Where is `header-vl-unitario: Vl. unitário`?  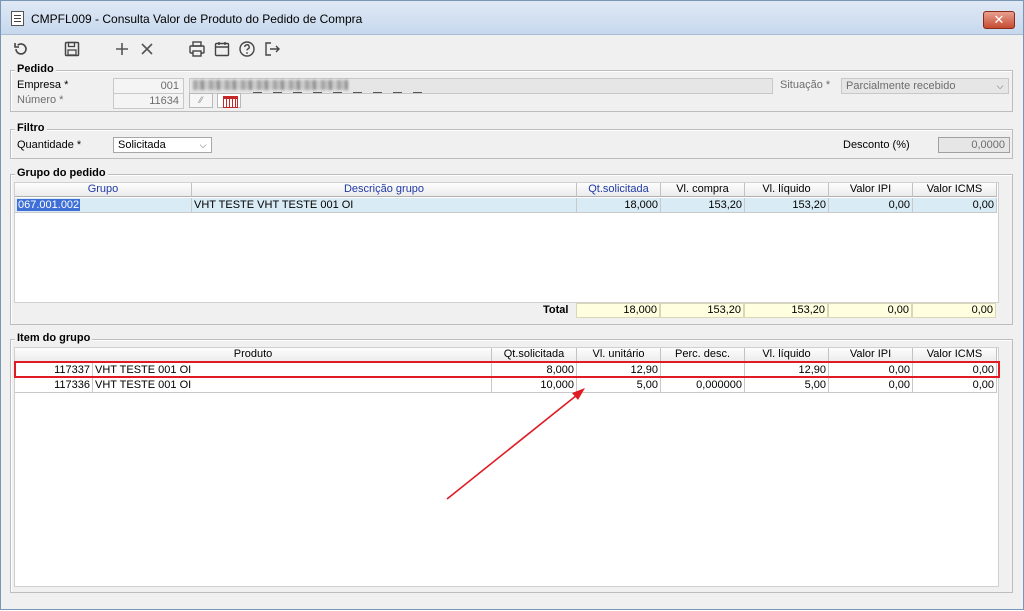 header-vl-unitario: Vl. unitário is located at coordinates (619, 355).